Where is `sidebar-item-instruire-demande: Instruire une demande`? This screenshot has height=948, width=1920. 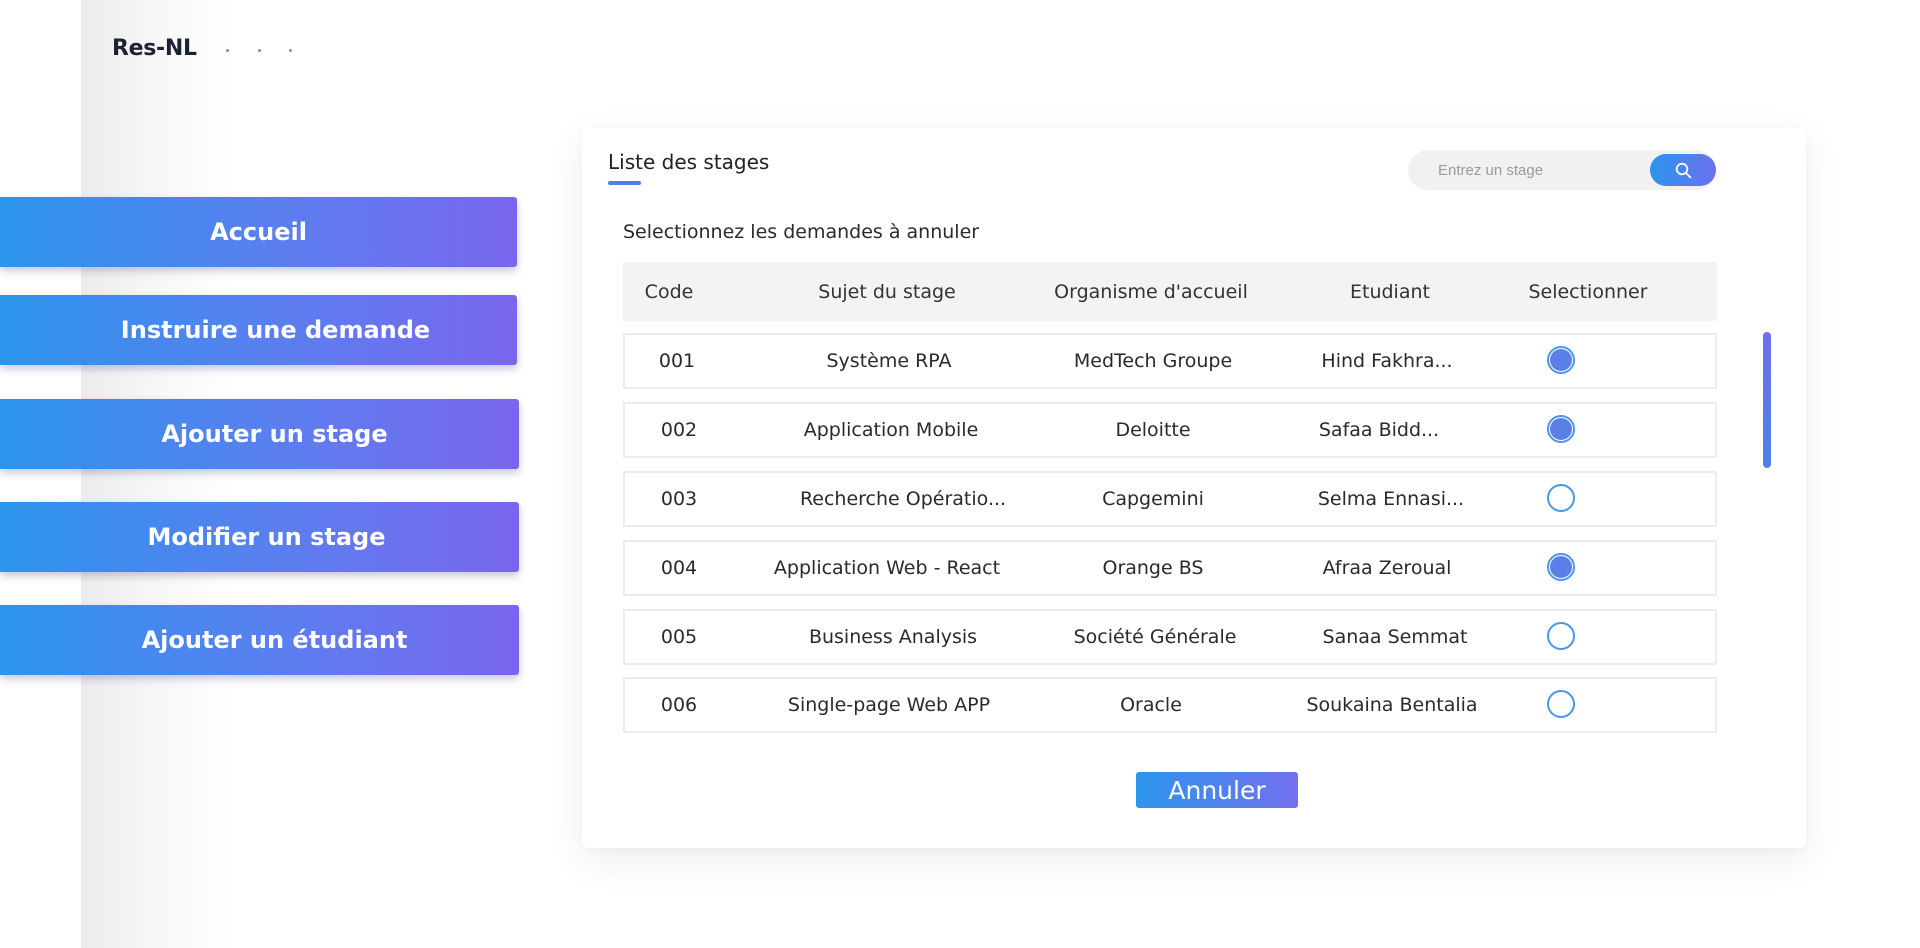
sidebar-item-instruire-demande: Instruire une demande is located at coordinates (258, 330).